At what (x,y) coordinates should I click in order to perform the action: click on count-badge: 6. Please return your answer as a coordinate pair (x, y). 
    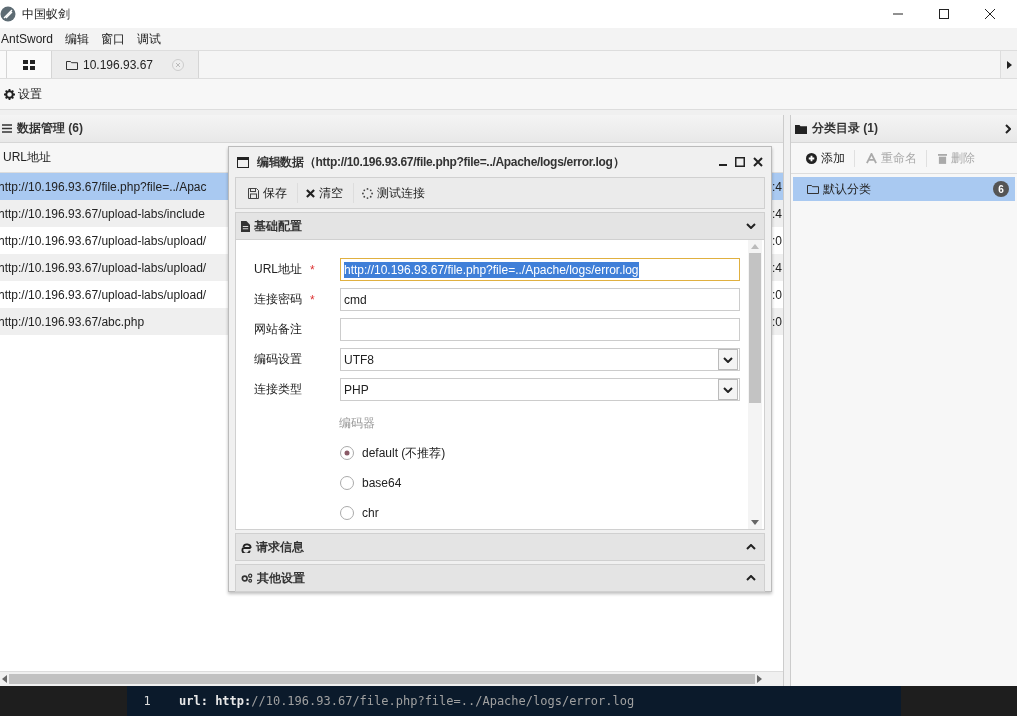
    Looking at the image, I should click on (1001, 189).